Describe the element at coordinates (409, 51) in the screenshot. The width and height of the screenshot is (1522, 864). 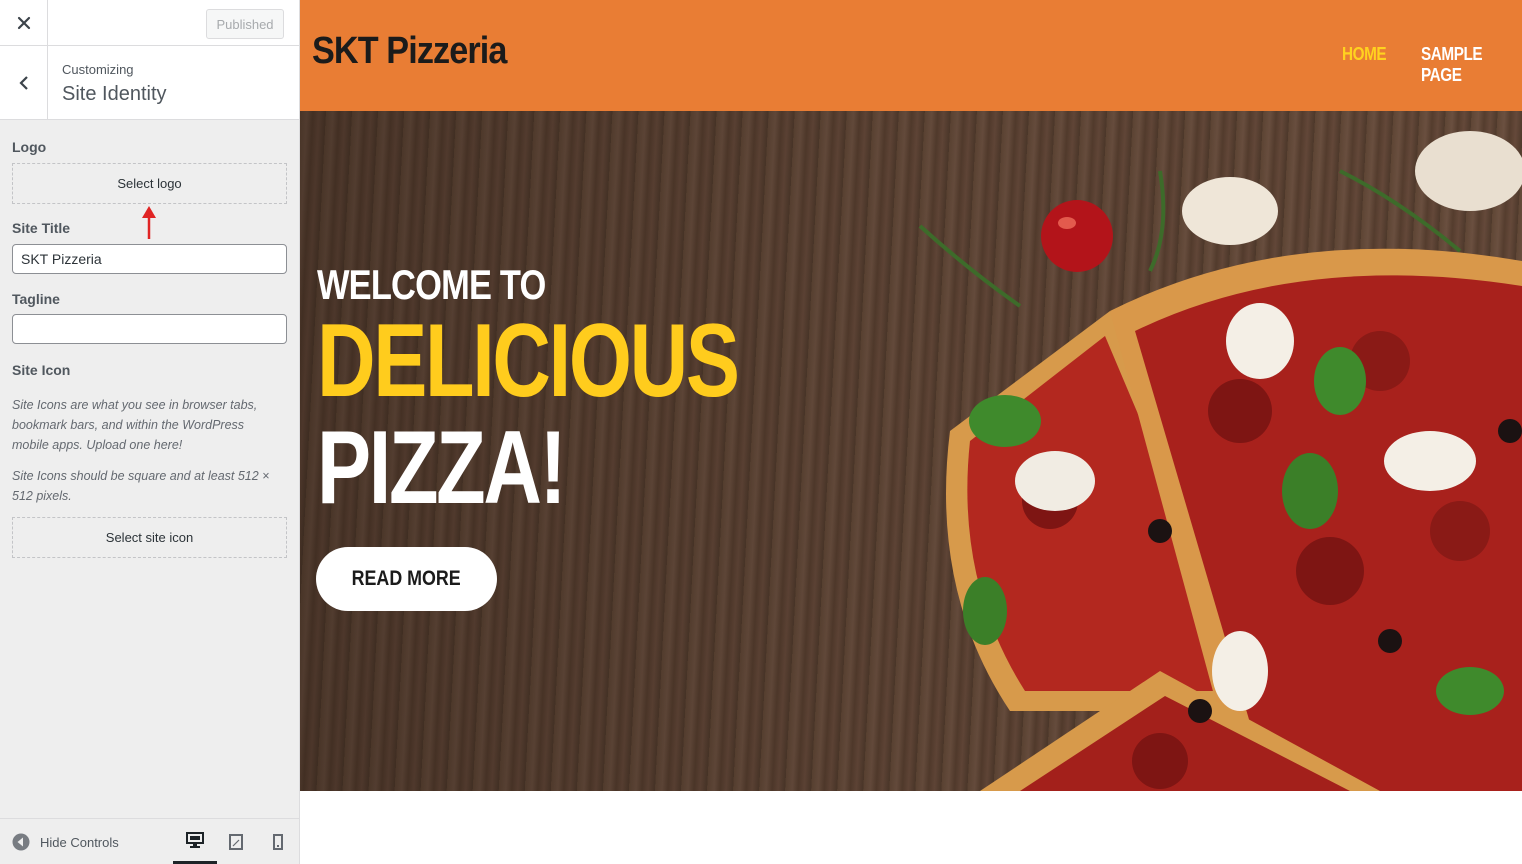
I see `site-title: SKT Pizzeria` at that location.